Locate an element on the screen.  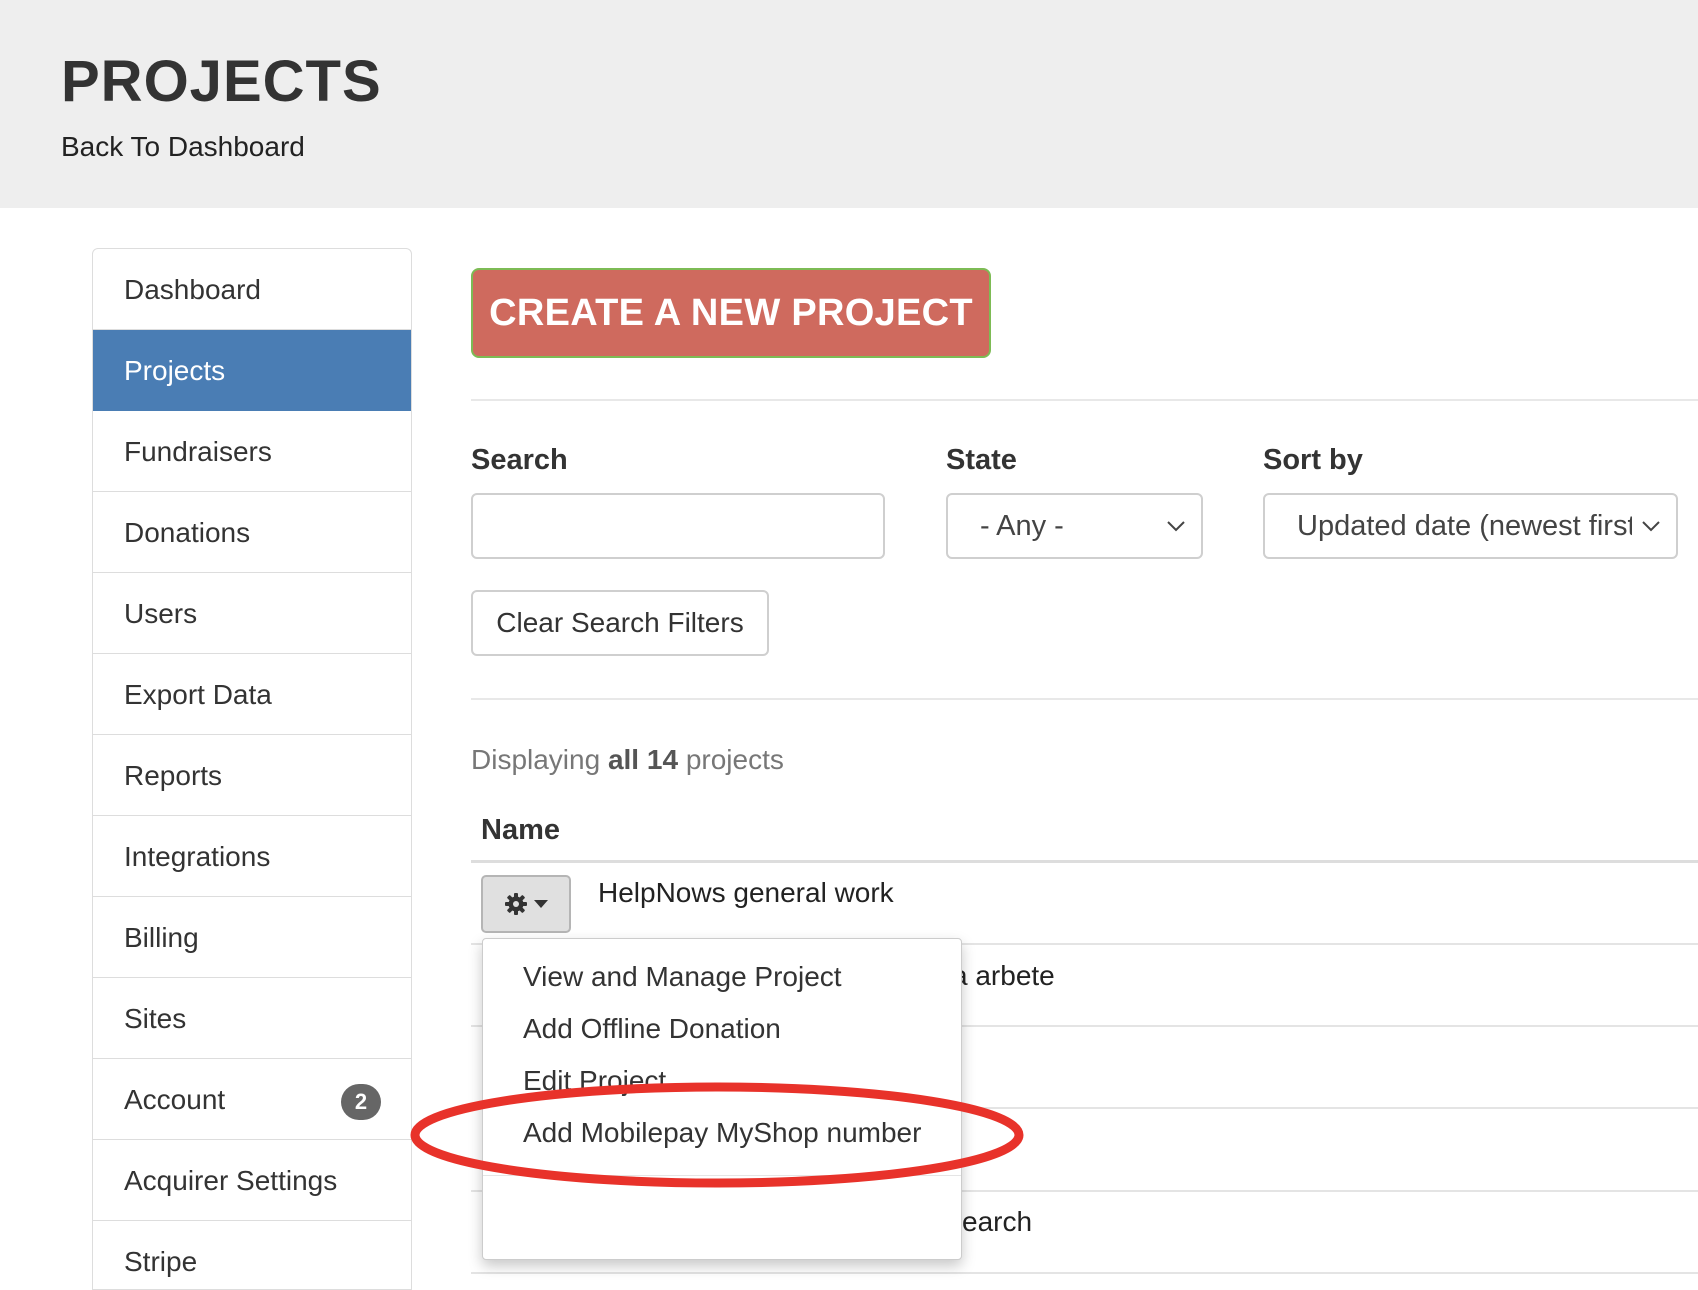
results-suffix: projects is located at coordinates (734, 759).